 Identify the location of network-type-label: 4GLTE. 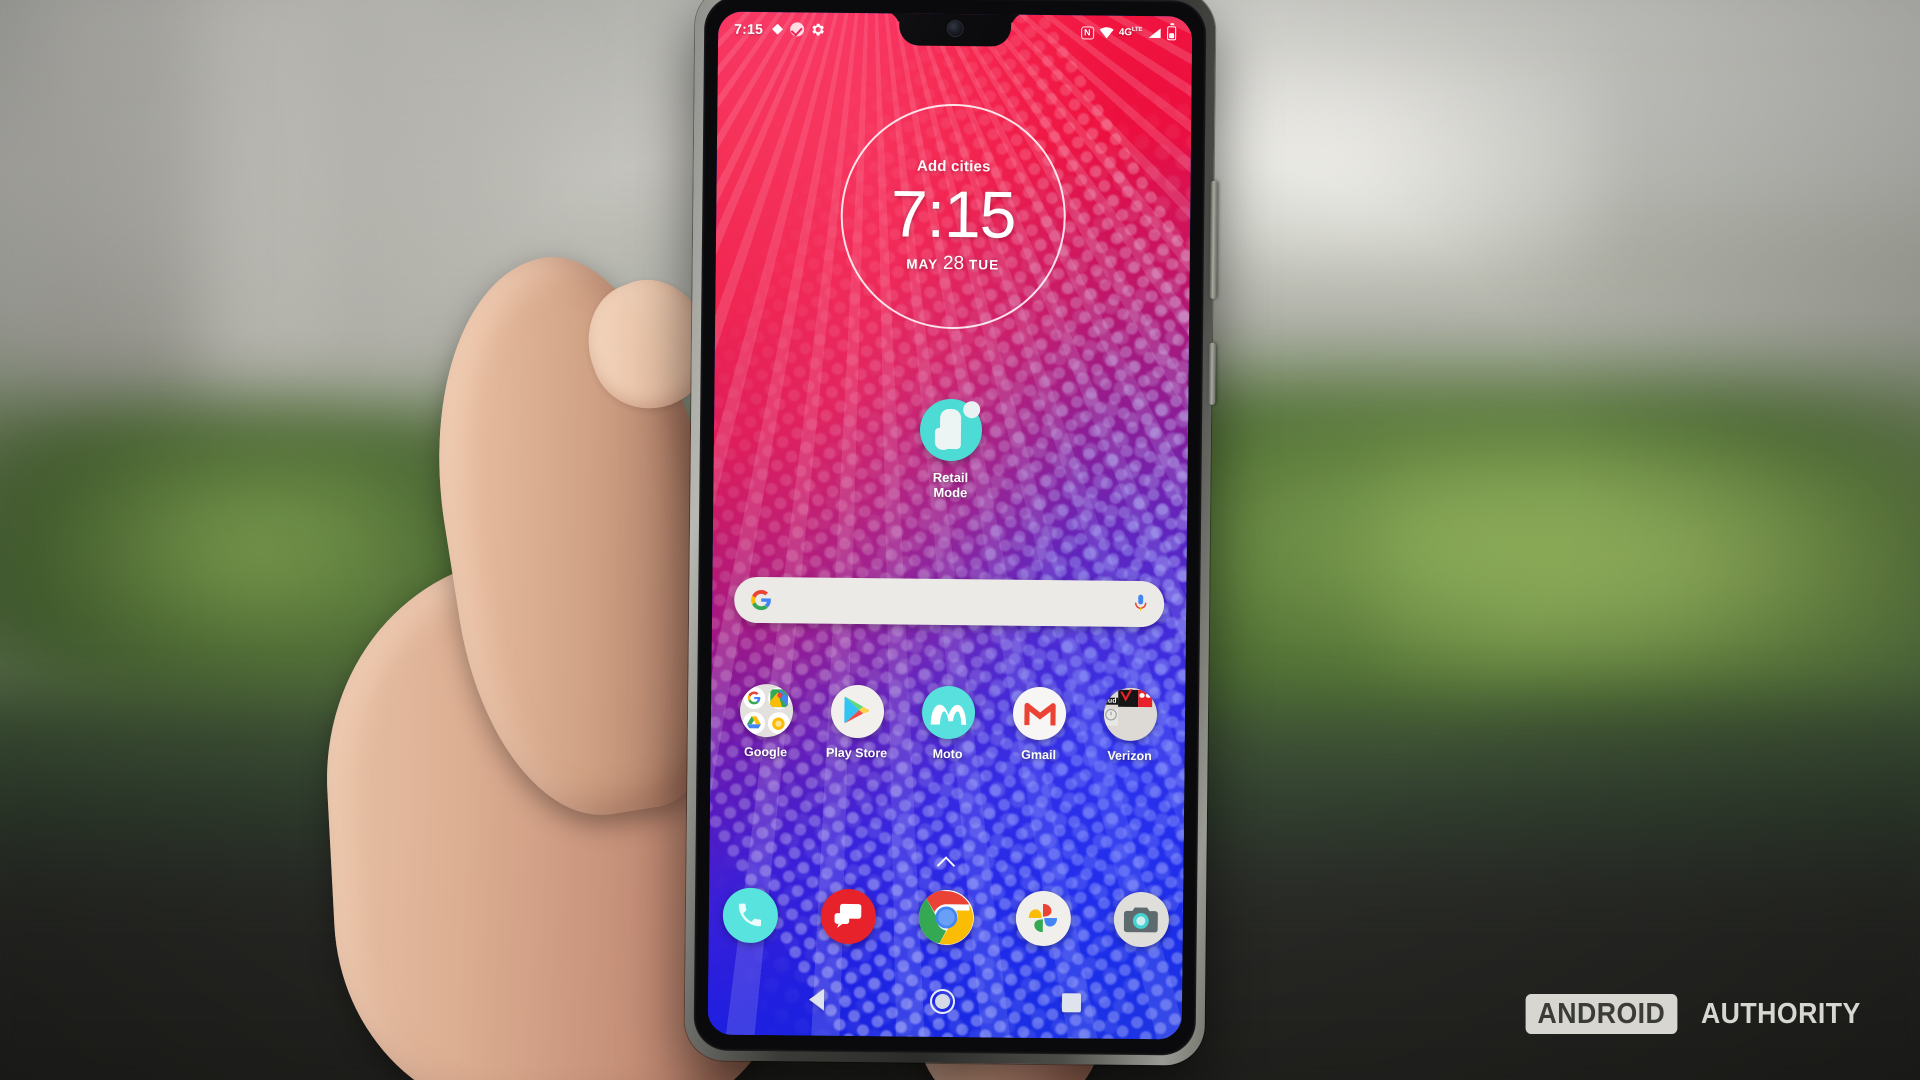
(1130, 33).